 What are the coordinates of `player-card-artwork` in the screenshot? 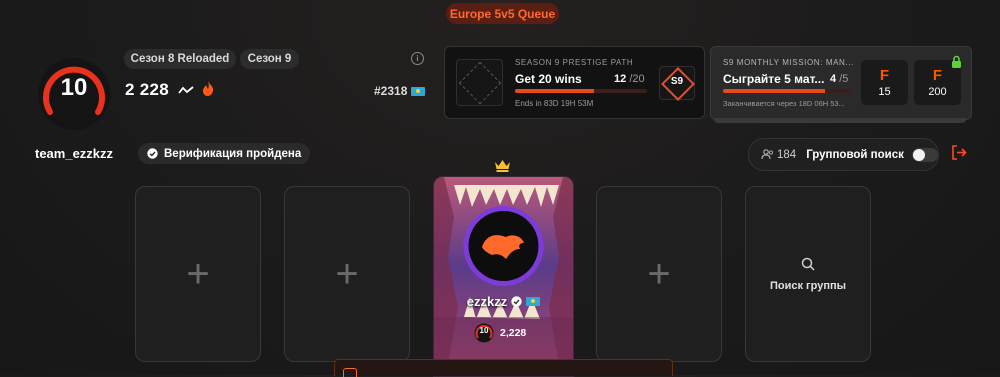 It's located at (503, 276).